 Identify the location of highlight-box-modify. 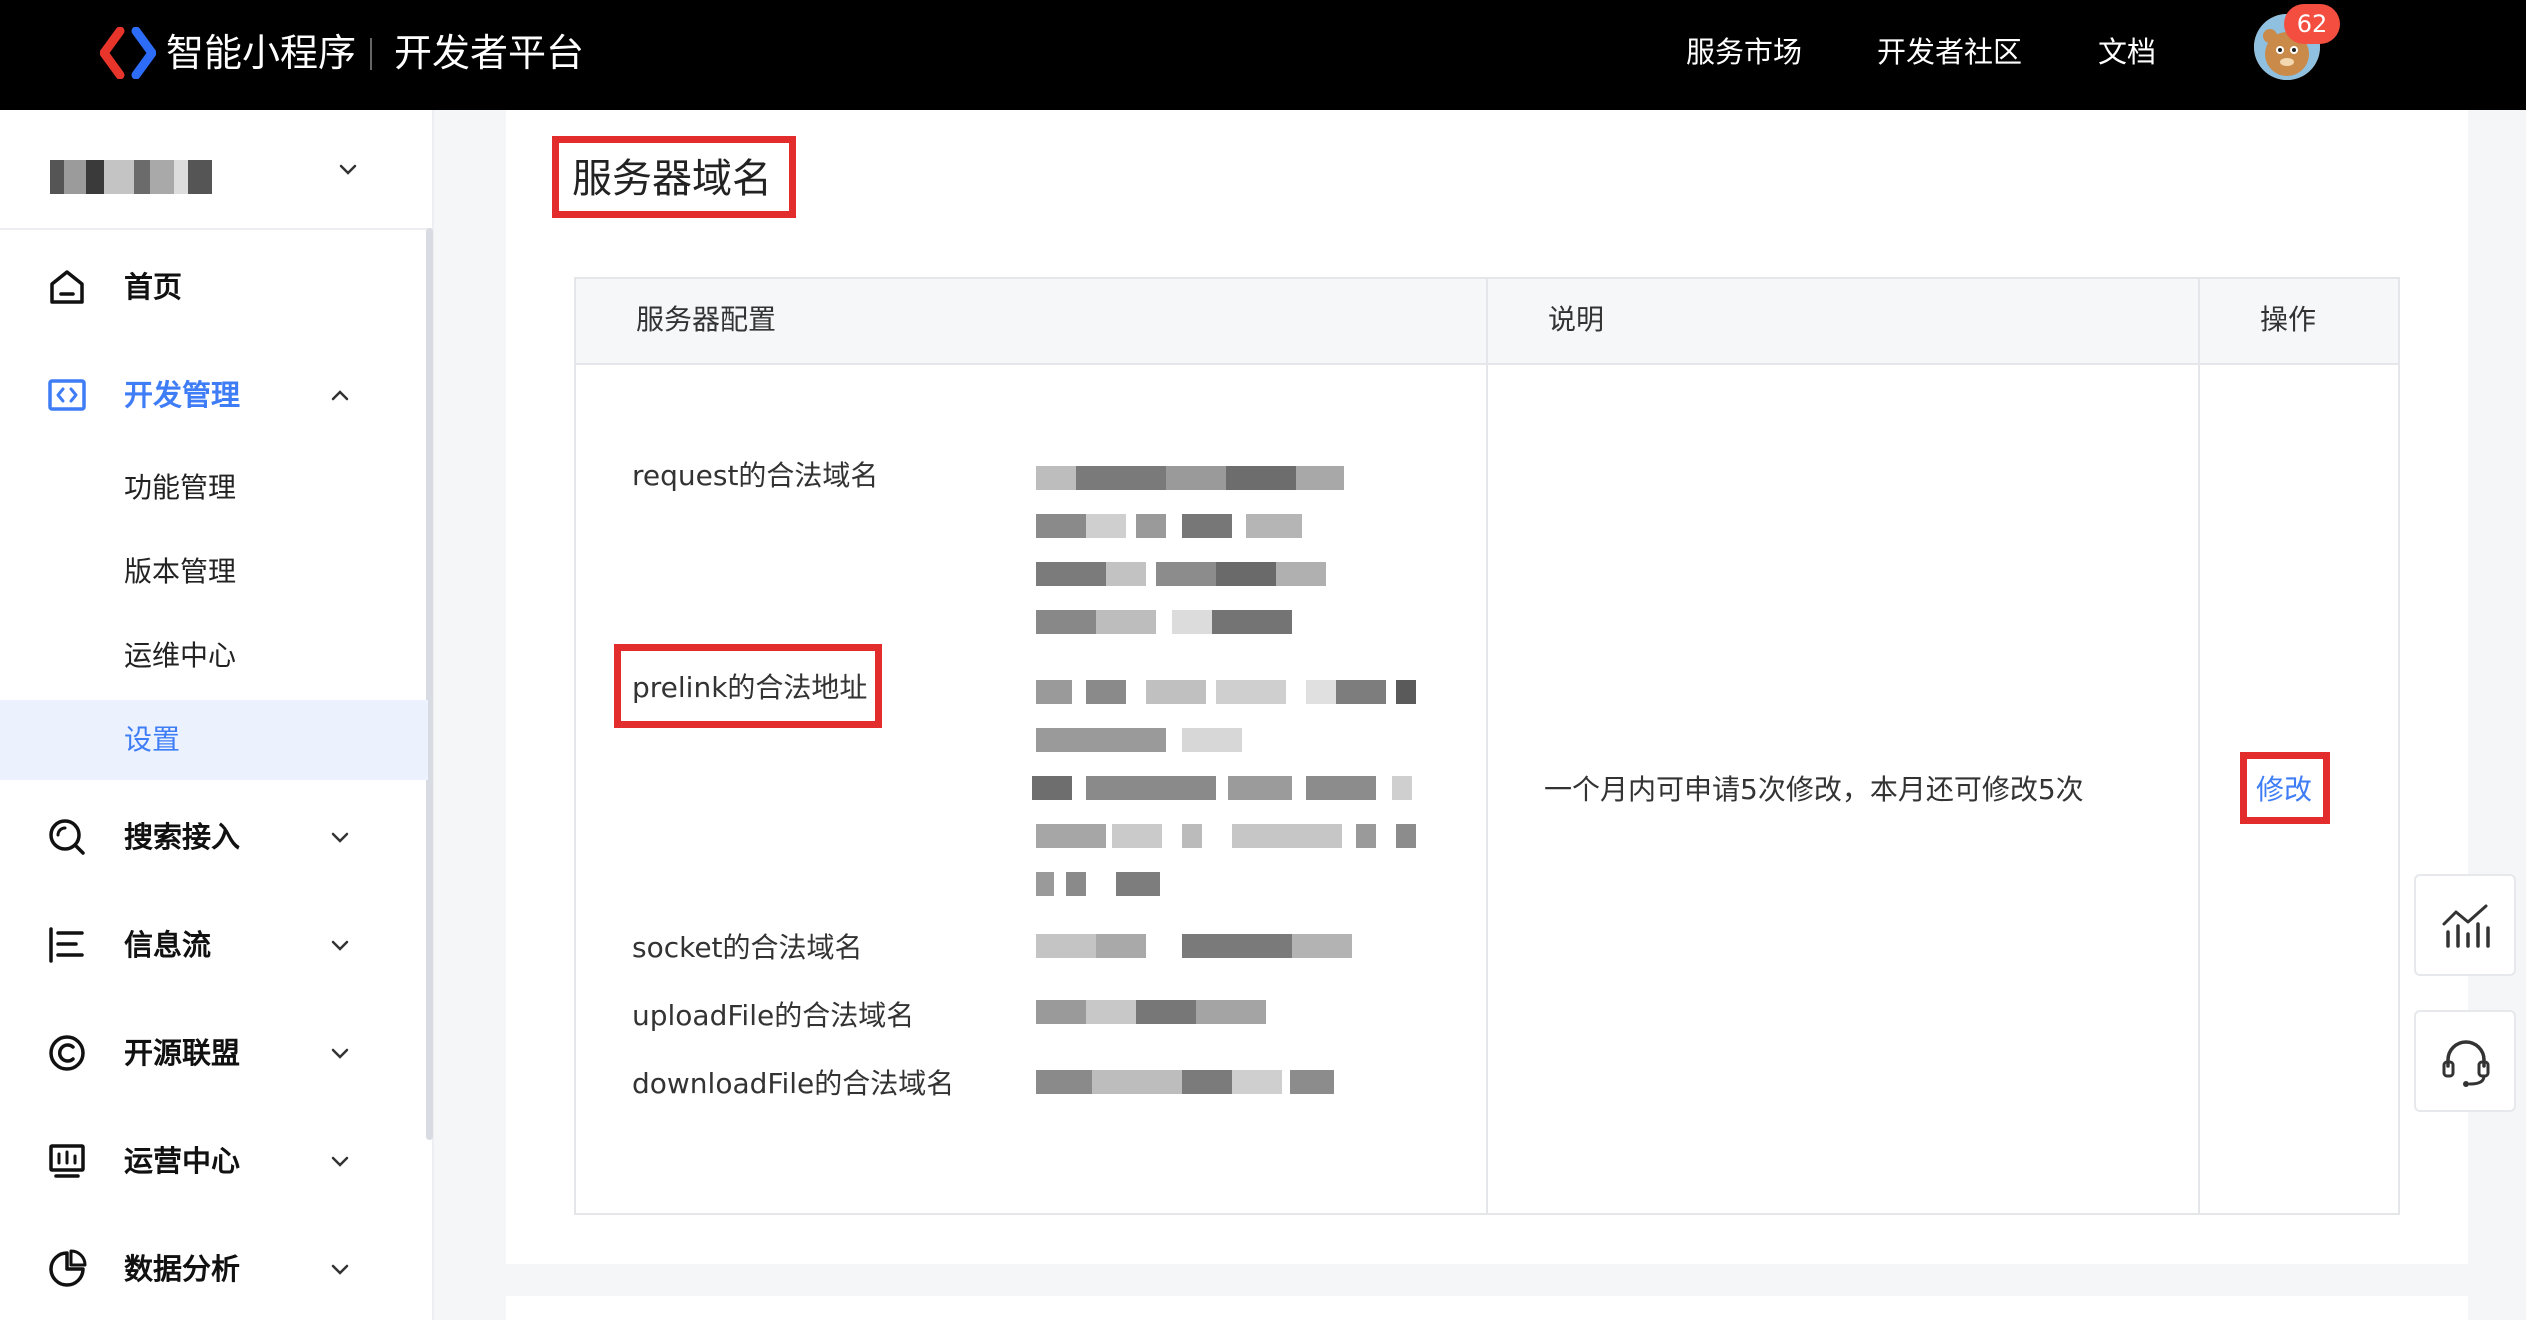
(2285, 788).